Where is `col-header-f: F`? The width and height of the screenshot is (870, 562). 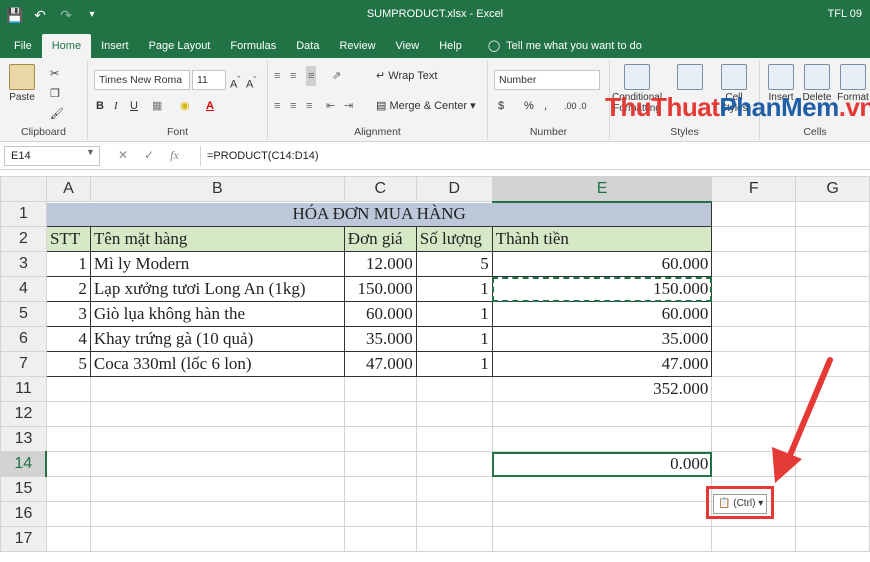 col-header-f: F is located at coordinates (754, 189).